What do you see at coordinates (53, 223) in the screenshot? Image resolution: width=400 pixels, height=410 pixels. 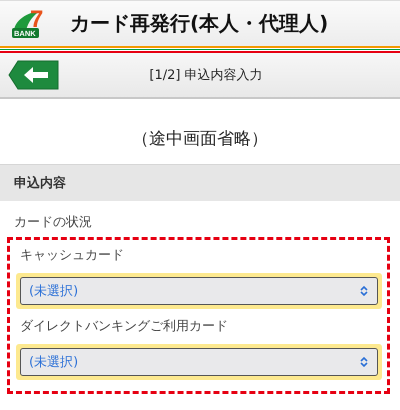 I see `field-group-label: カードの状況` at bounding box center [53, 223].